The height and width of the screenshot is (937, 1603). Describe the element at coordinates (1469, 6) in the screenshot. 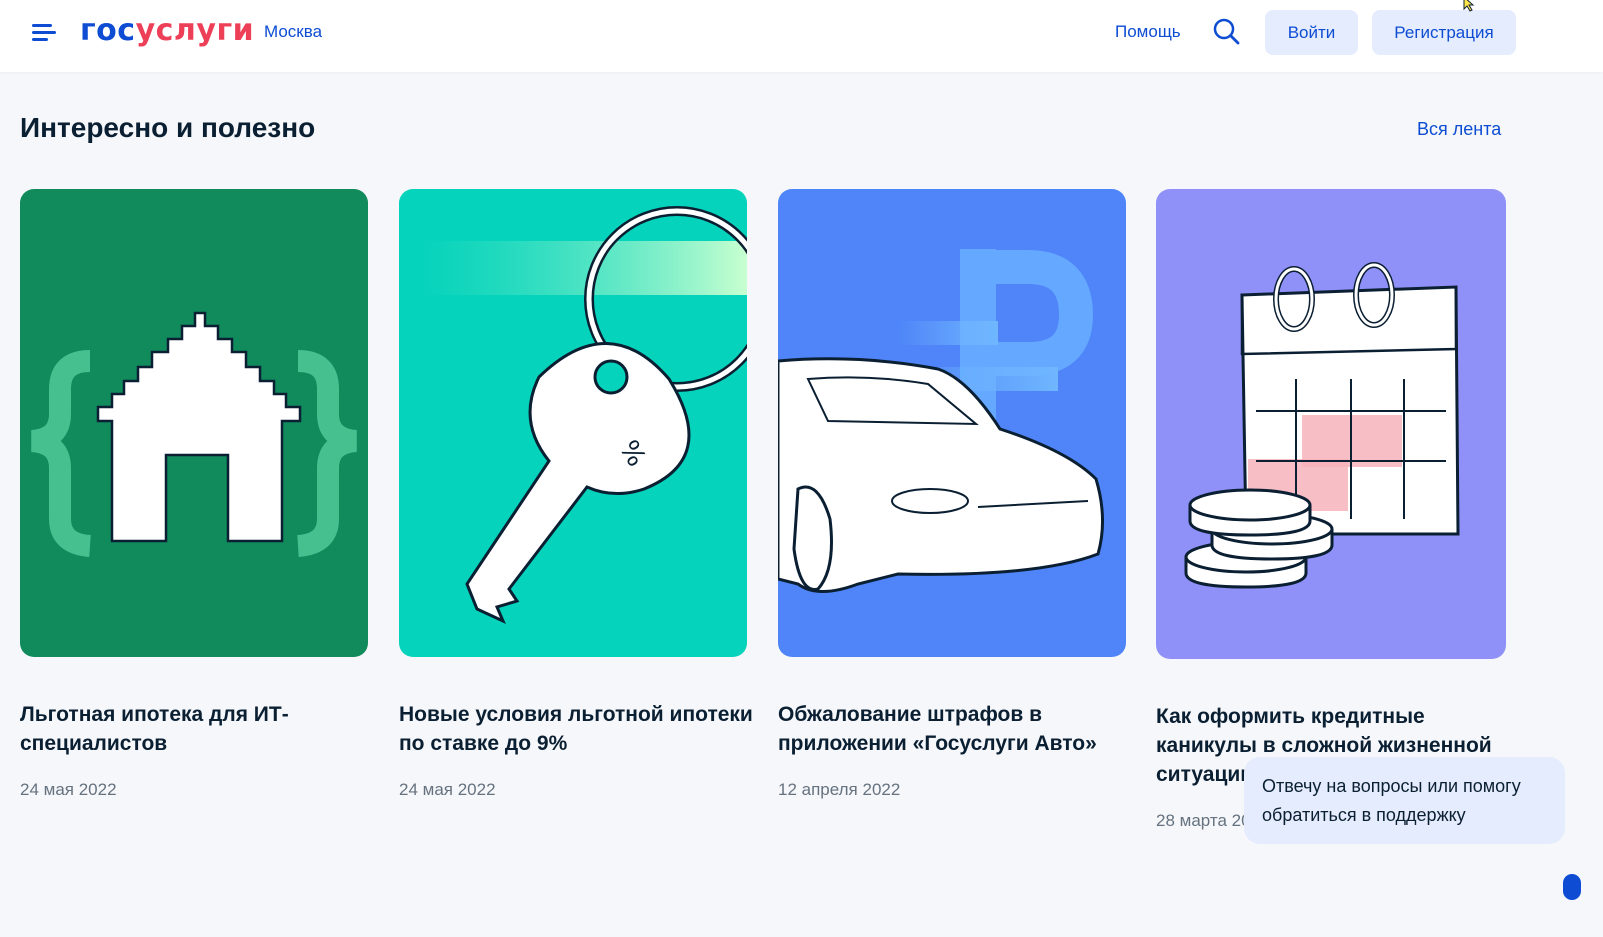

I see `mouse-cursor-icon` at that location.